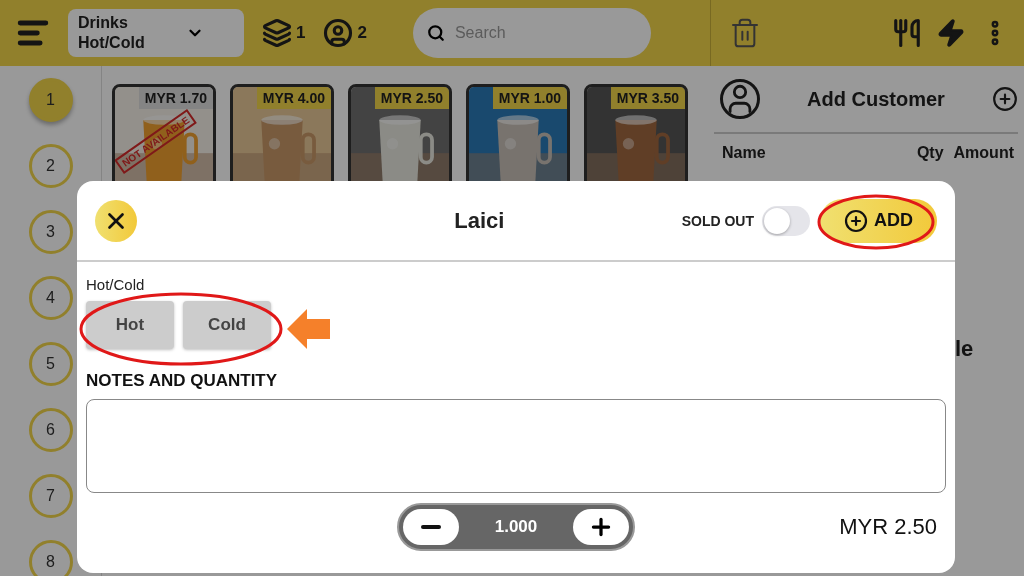 The height and width of the screenshot is (576, 1024). What do you see at coordinates (277, 33) in the screenshot?
I see `layers-icon` at bounding box center [277, 33].